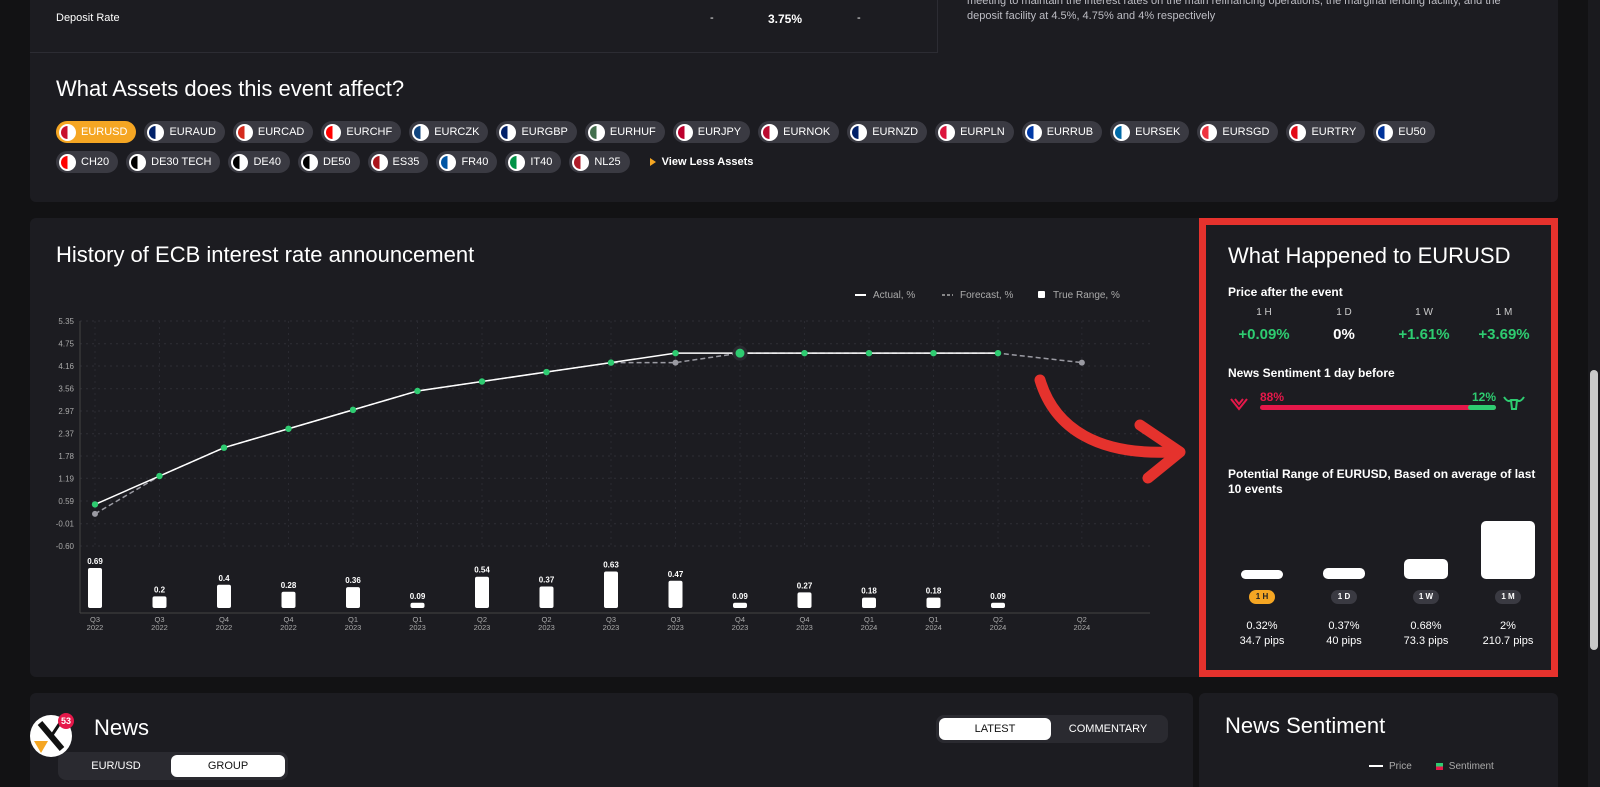 This screenshot has height=787, width=1600. Describe the element at coordinates (406, 162) in the screenshot. I see `asset-chip-label: ES35` at that location.